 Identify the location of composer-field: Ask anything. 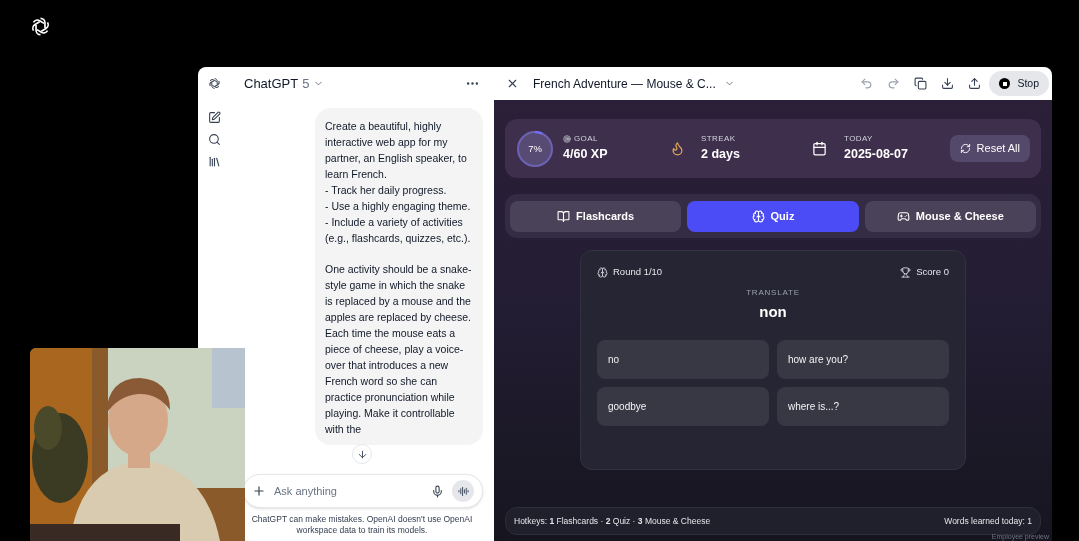
(363, 491).